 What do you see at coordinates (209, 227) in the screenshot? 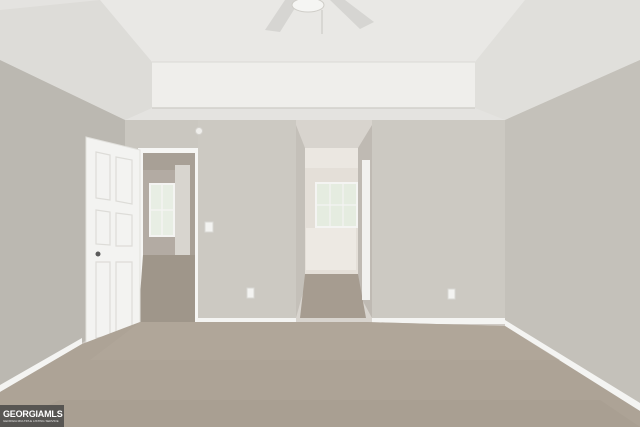
I see `light-switch` at bounding box center [209, 227].